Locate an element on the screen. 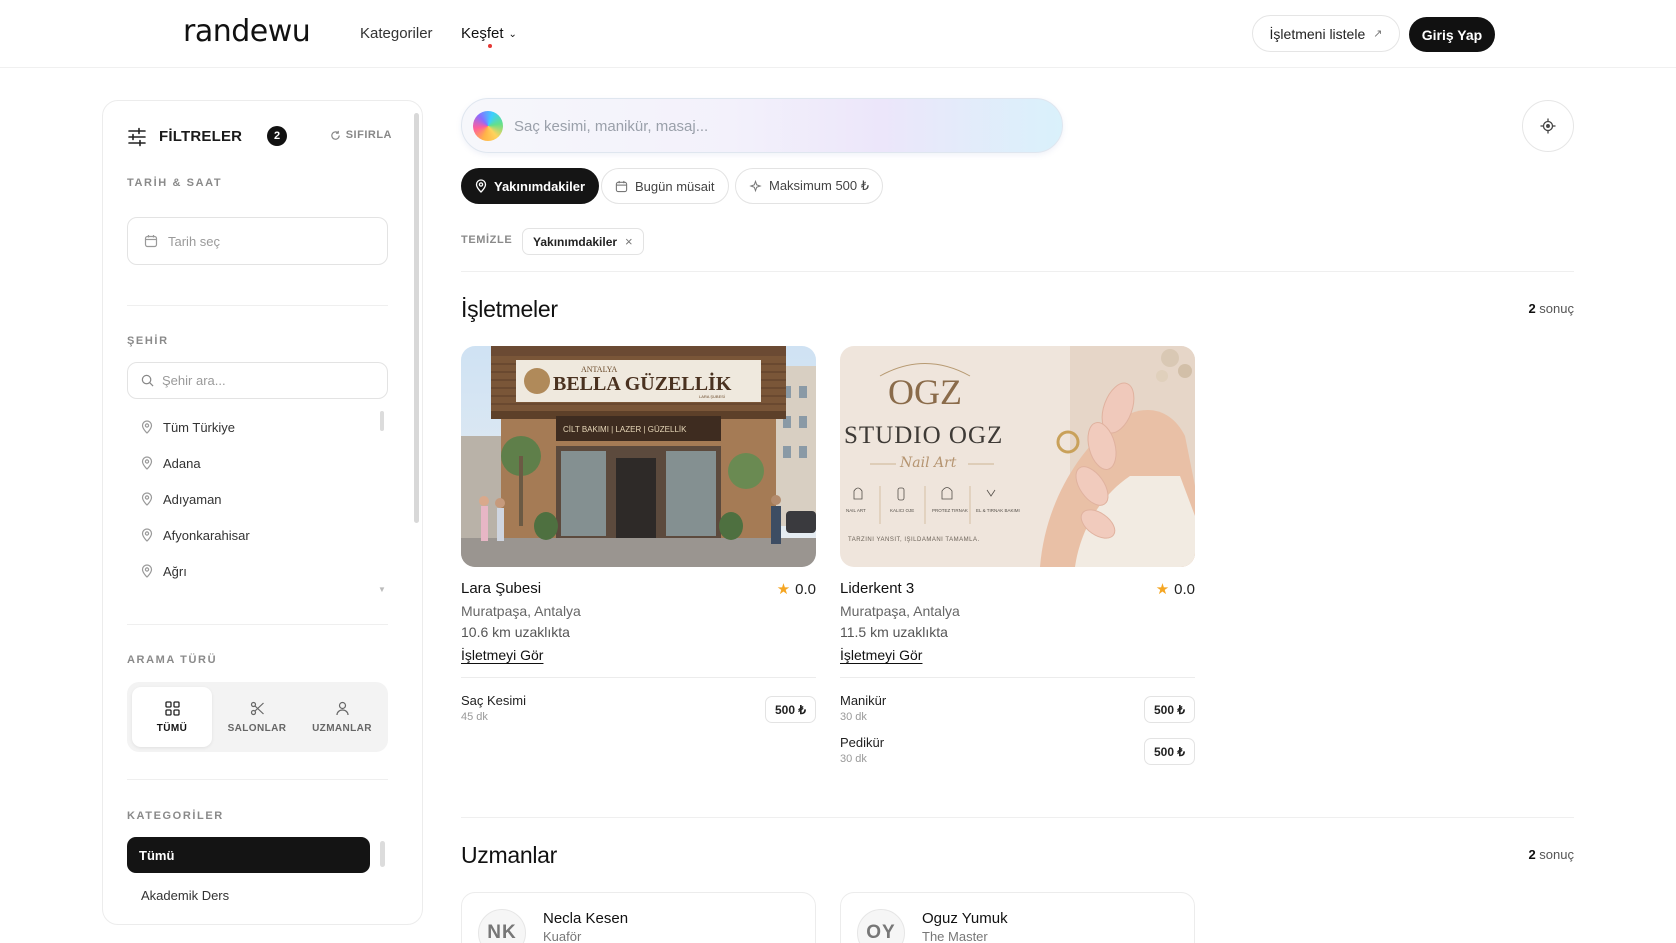 The height and width of the screenshot is (943, 1676). chip-available-today: Bugün müsait is located at coordinates (665, 186).